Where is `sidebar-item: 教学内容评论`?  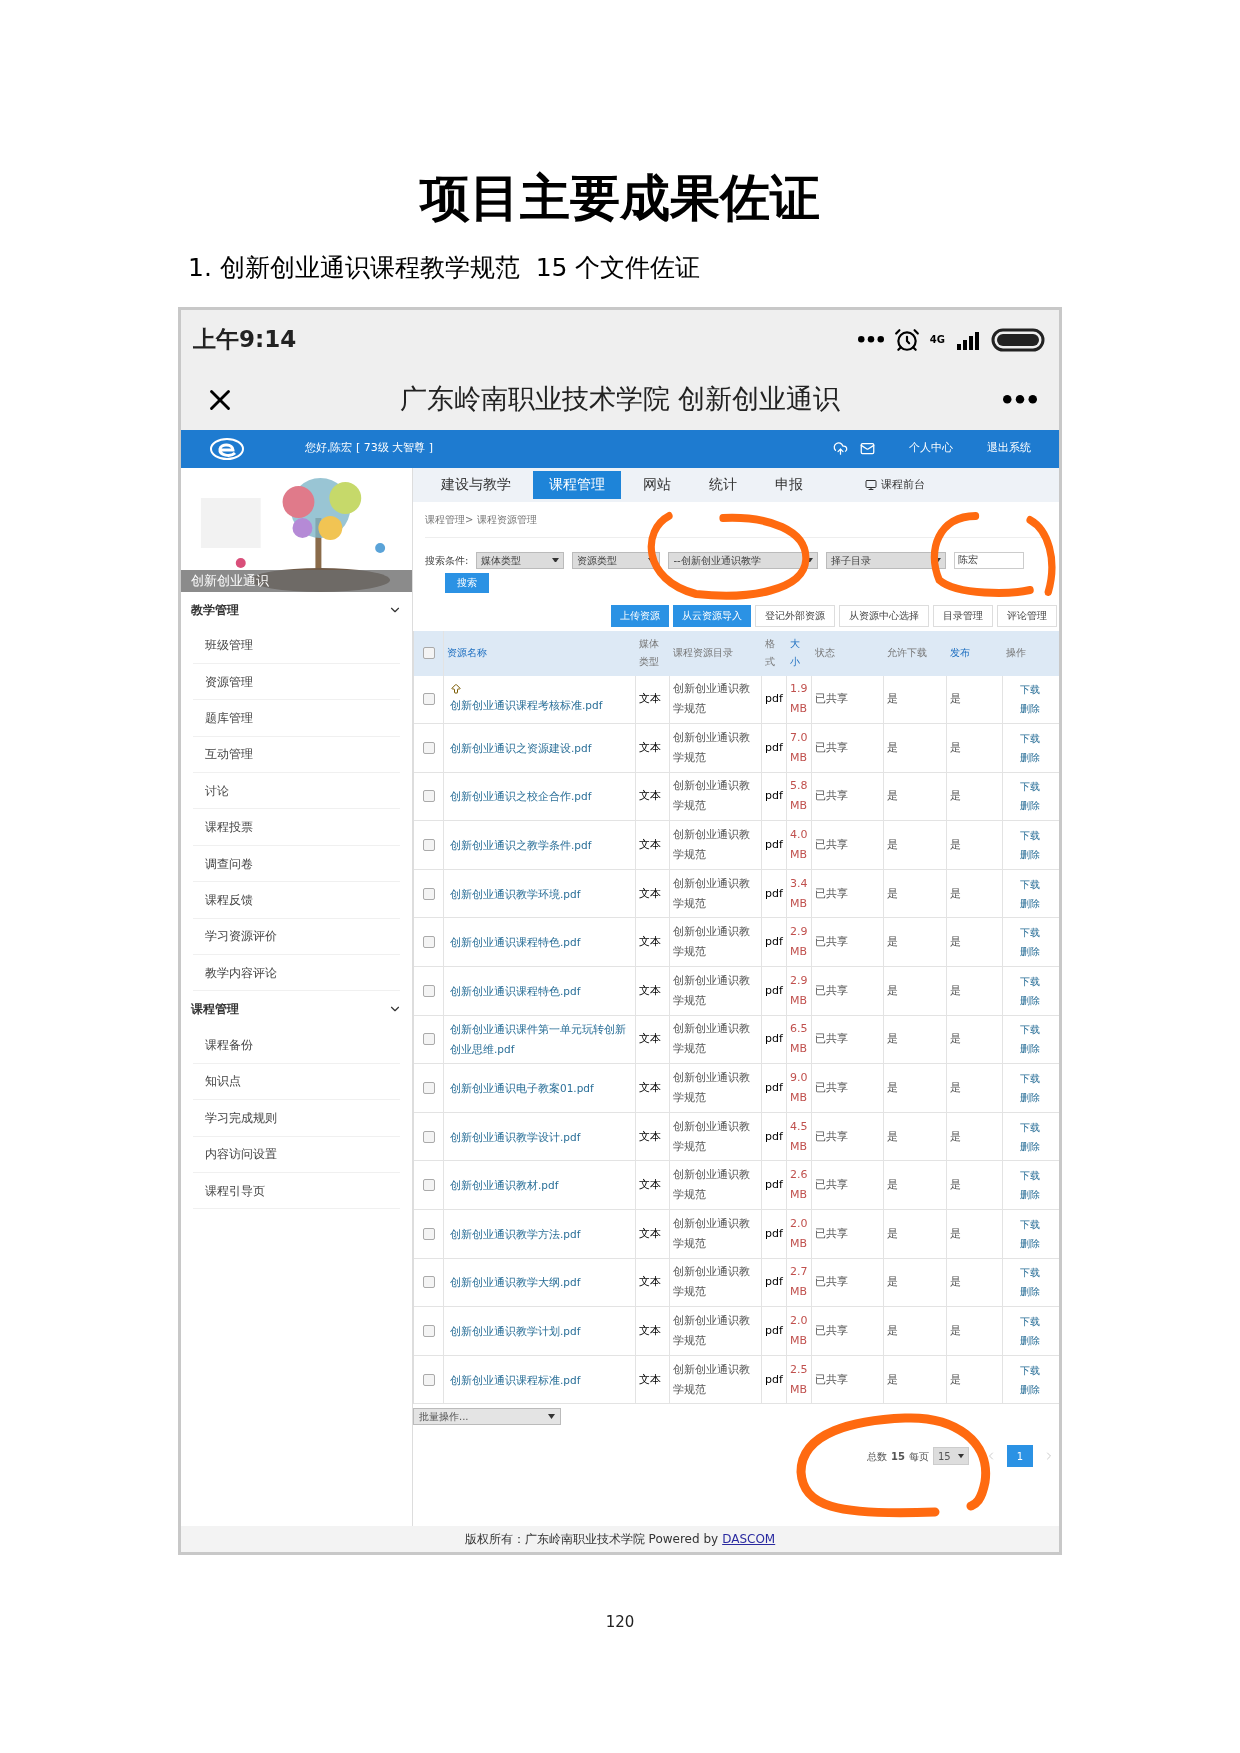
sidebar-item: 教学内容评论 is located at coordinates (296, 973).